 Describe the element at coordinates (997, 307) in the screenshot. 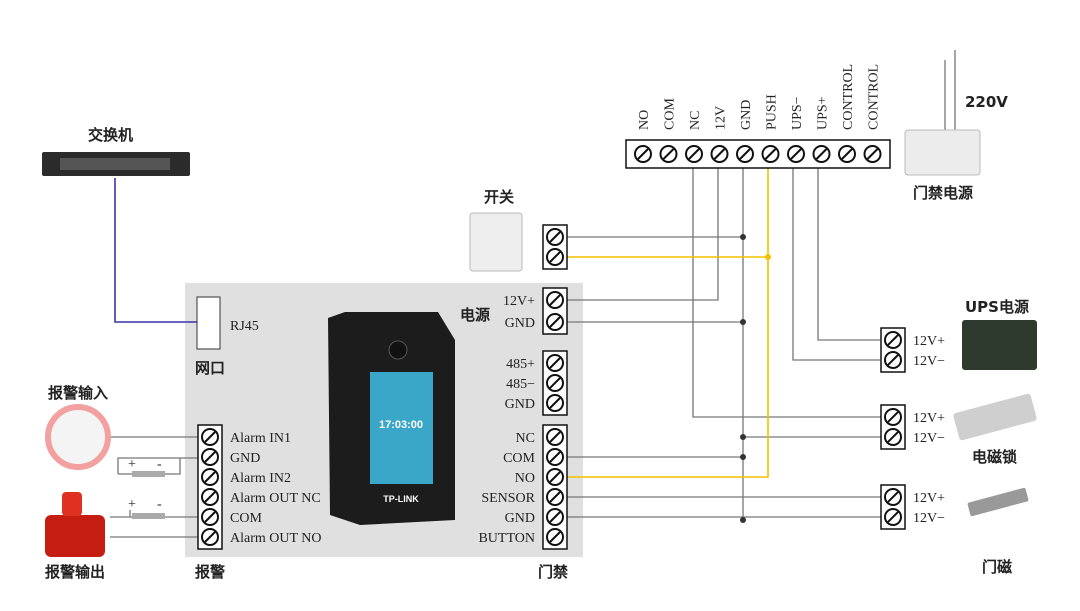

I see `ups-label: UPS电源` at that location.